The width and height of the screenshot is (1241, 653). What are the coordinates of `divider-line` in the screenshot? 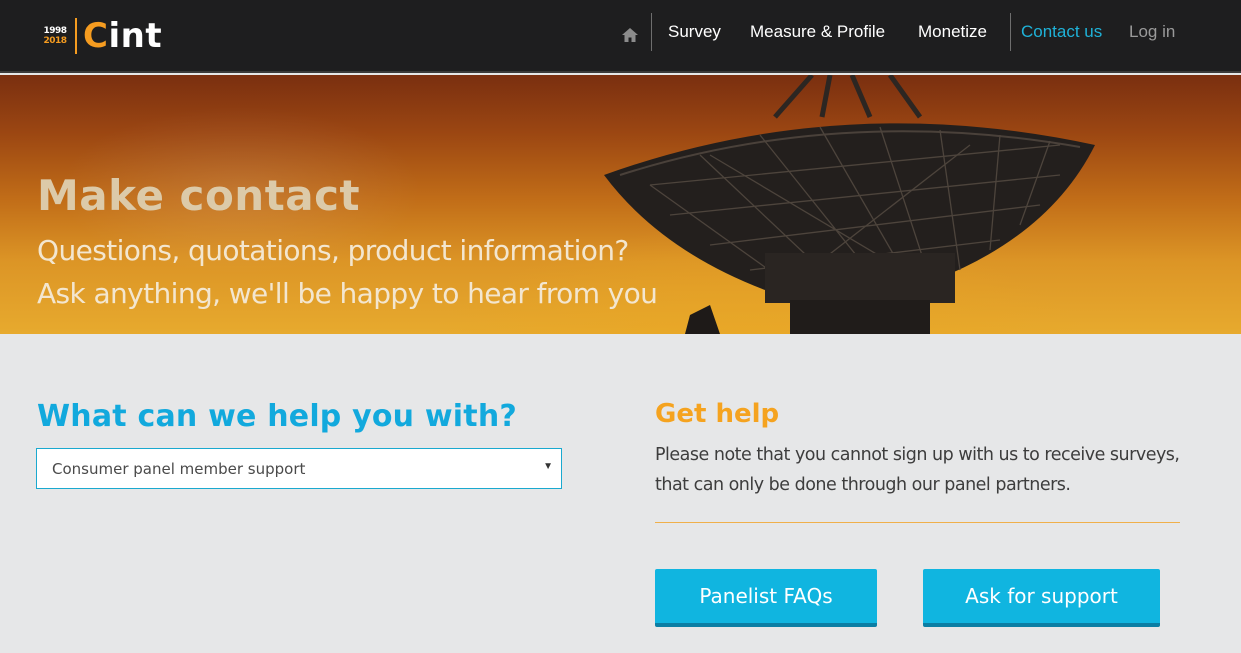 It's located at (917, 522).